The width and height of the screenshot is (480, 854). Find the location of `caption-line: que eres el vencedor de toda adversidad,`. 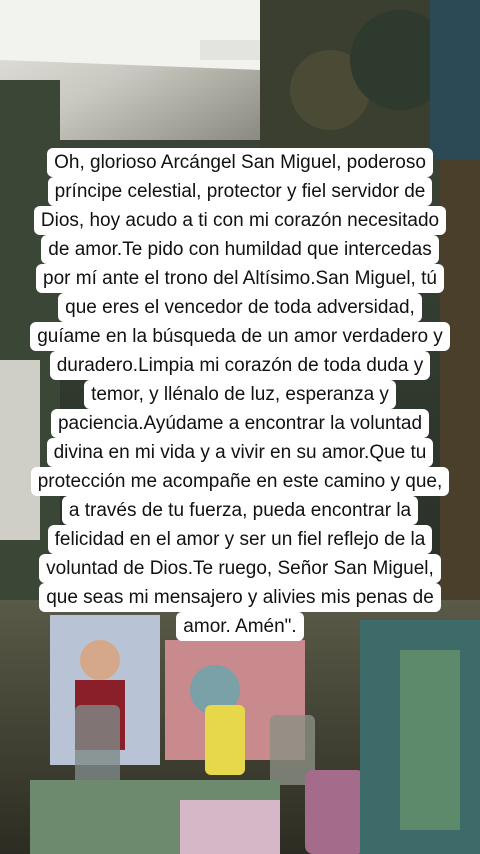

caption-line: que eres el vencedor de toda adversidad, is located at coordinates (240, 307).